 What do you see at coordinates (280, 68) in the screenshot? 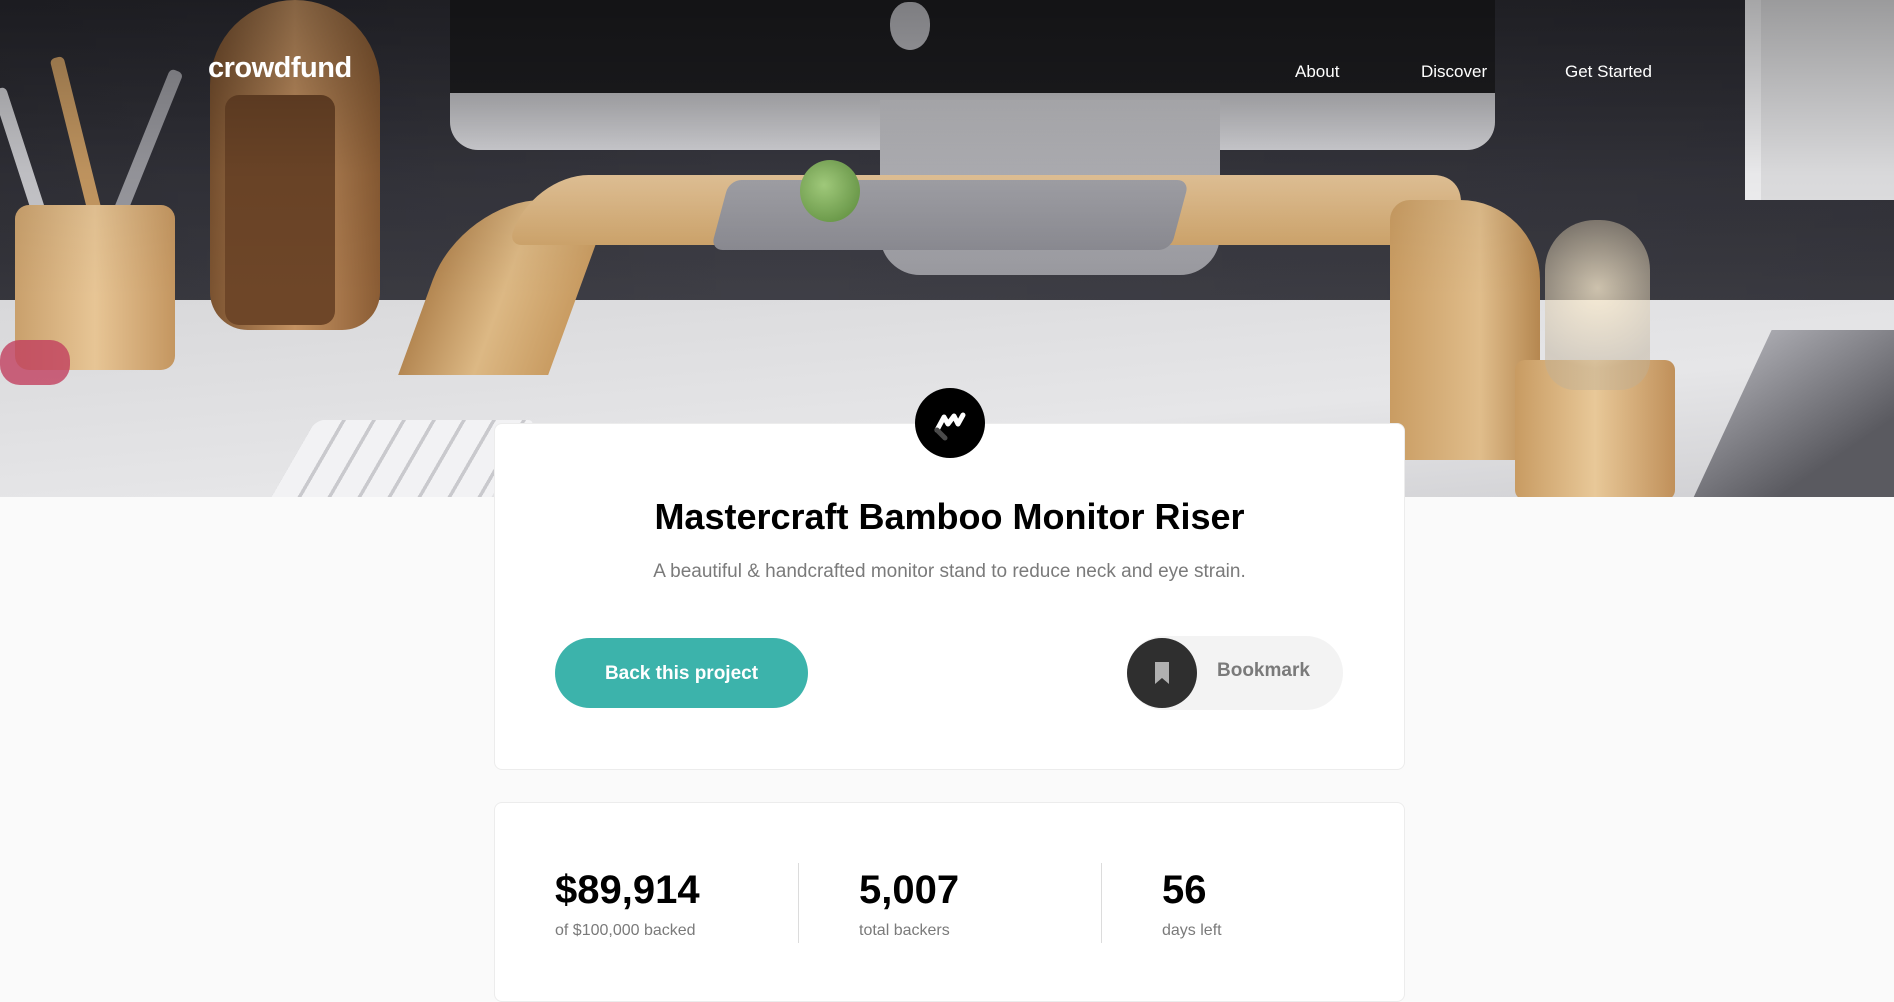
I see `site-logo: crowdfund` at bounding box center [280, 68].